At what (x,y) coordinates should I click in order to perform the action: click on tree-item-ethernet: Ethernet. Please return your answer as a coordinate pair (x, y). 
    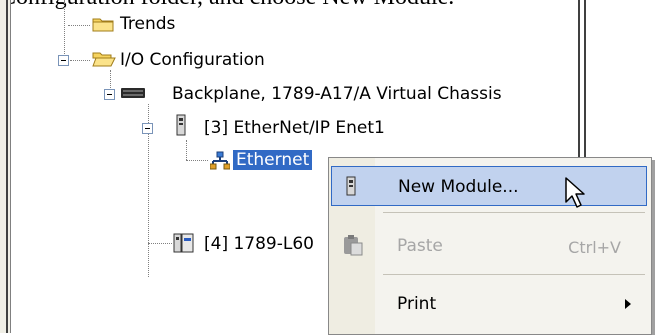
    Looking at the image, I should click on (273, 160).